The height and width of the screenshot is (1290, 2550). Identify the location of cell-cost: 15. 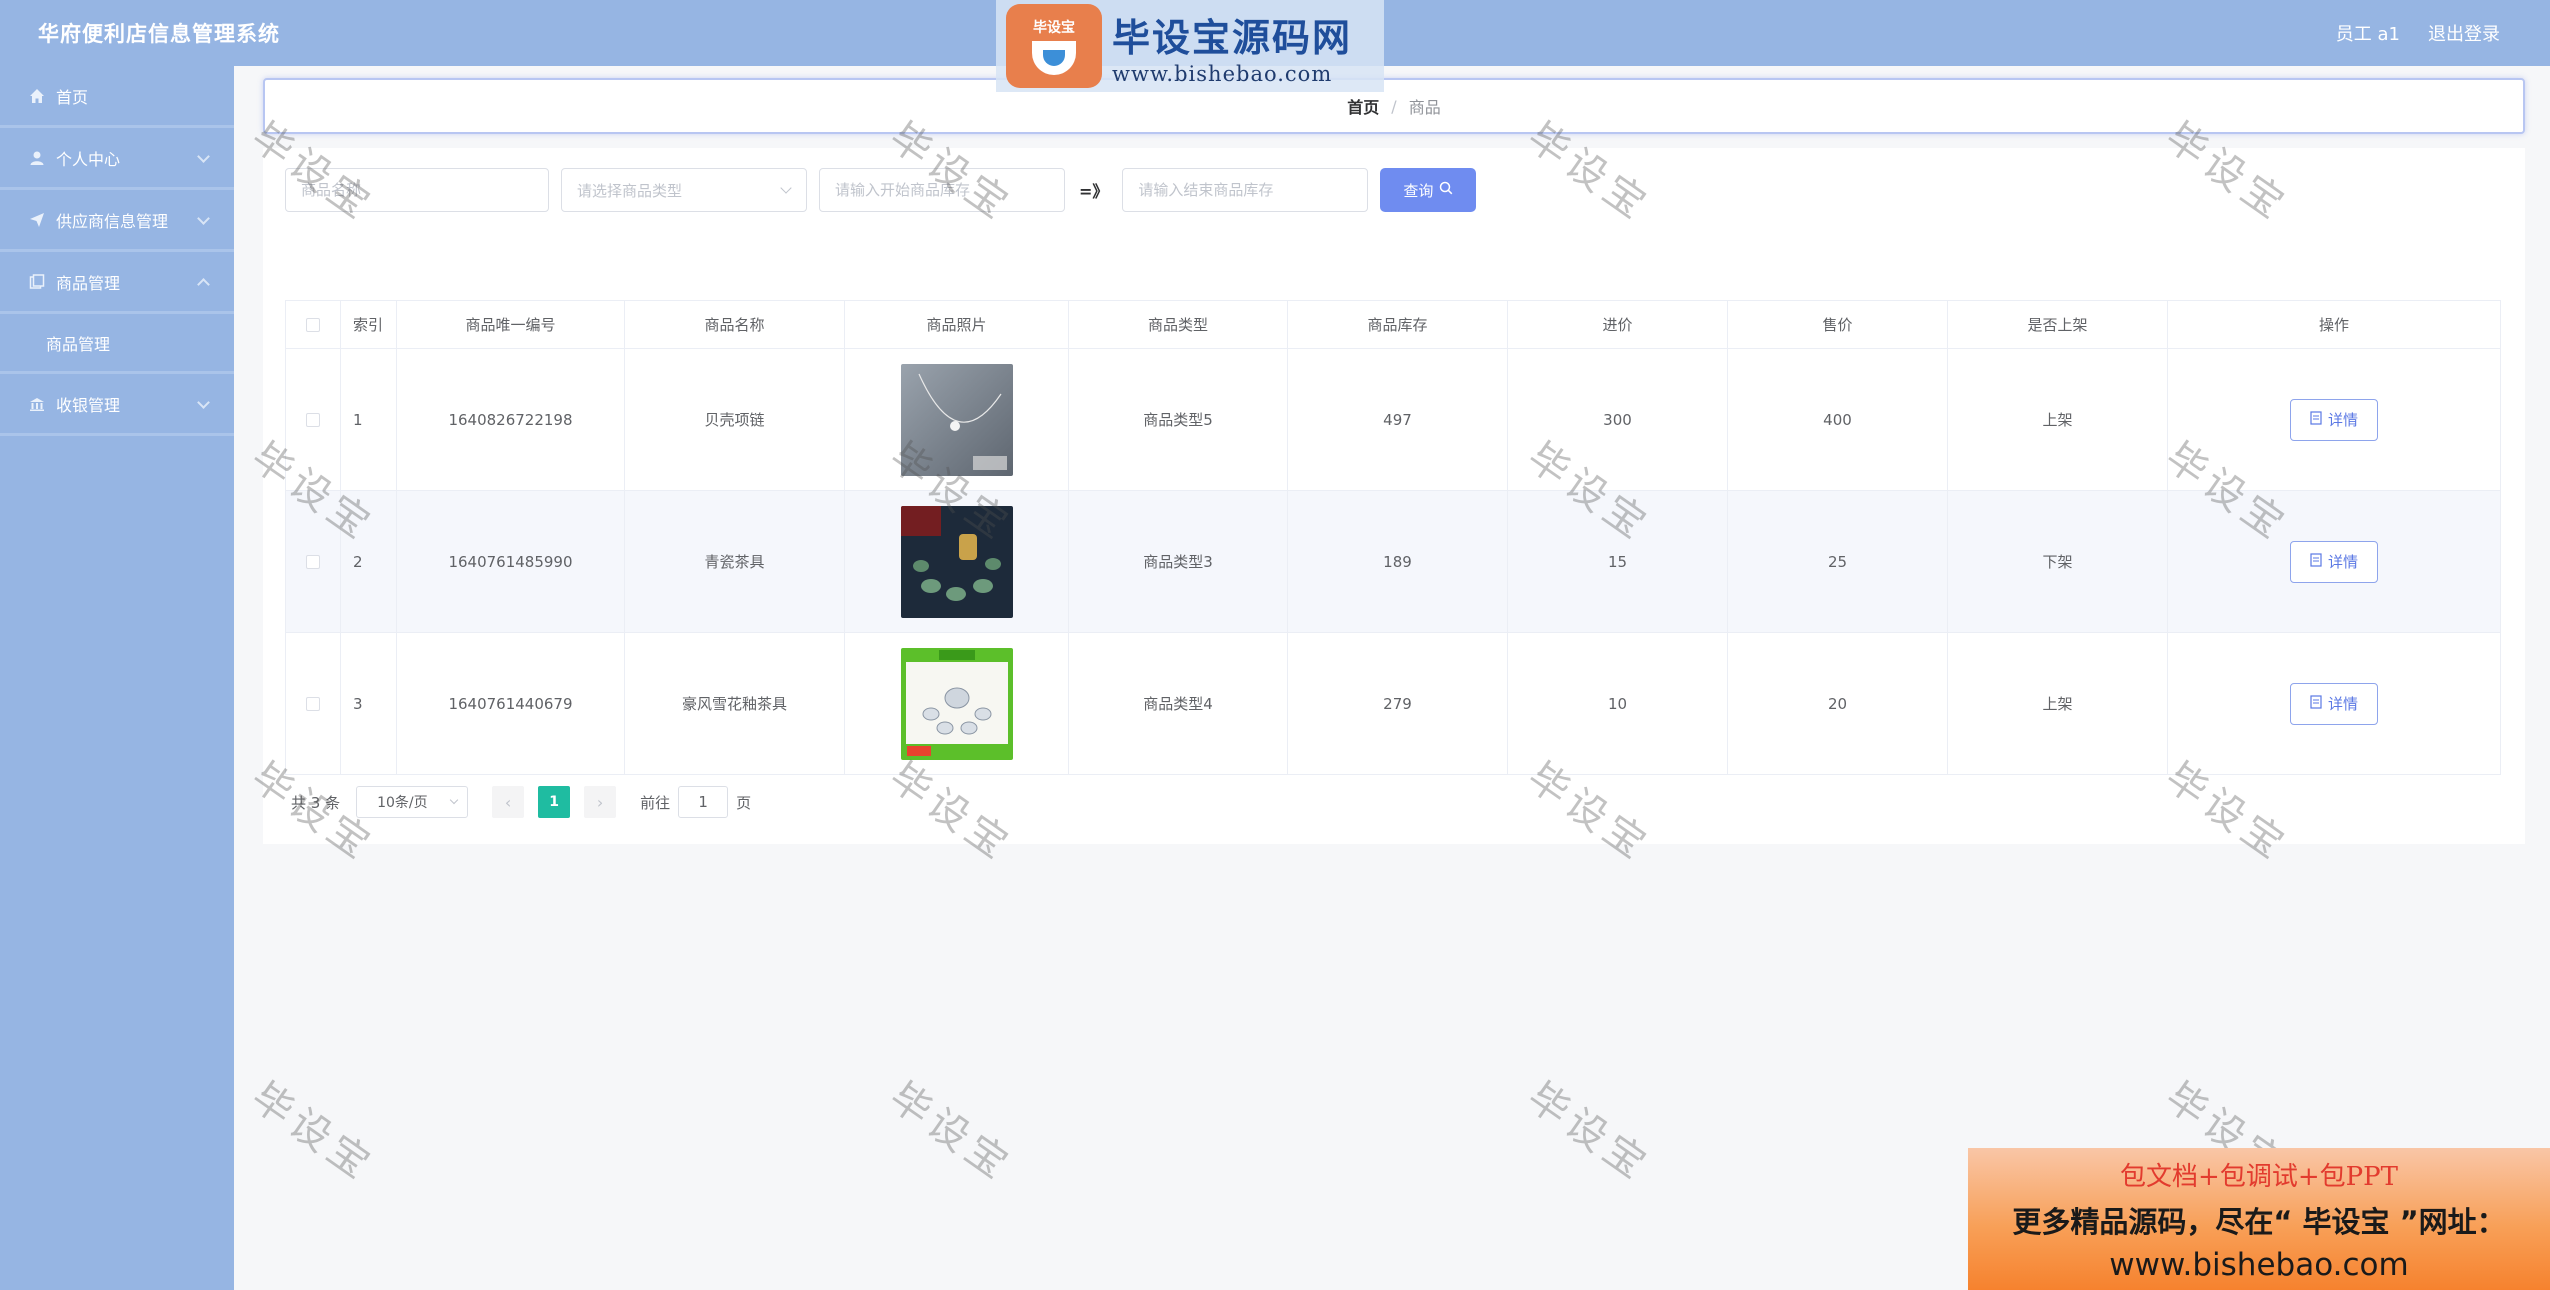
(1618, 561).